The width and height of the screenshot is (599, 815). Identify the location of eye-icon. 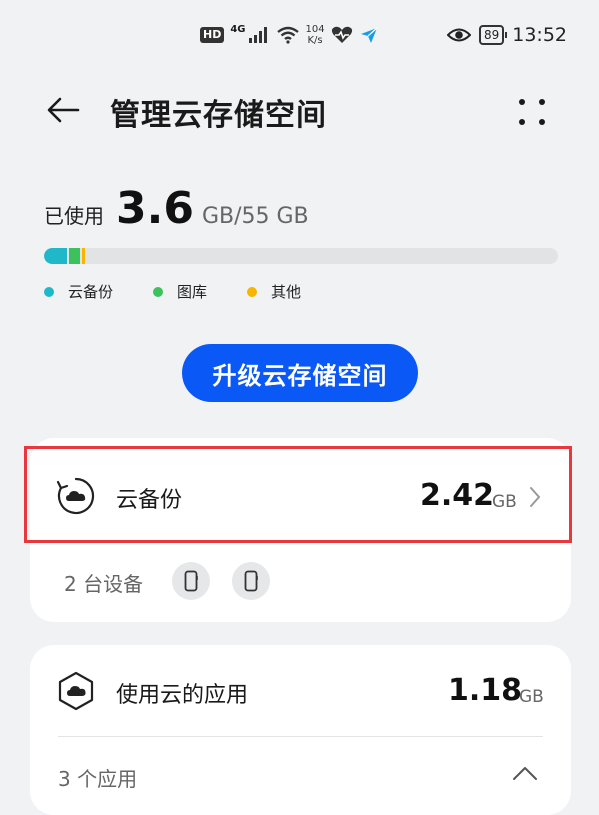
(458, 35).